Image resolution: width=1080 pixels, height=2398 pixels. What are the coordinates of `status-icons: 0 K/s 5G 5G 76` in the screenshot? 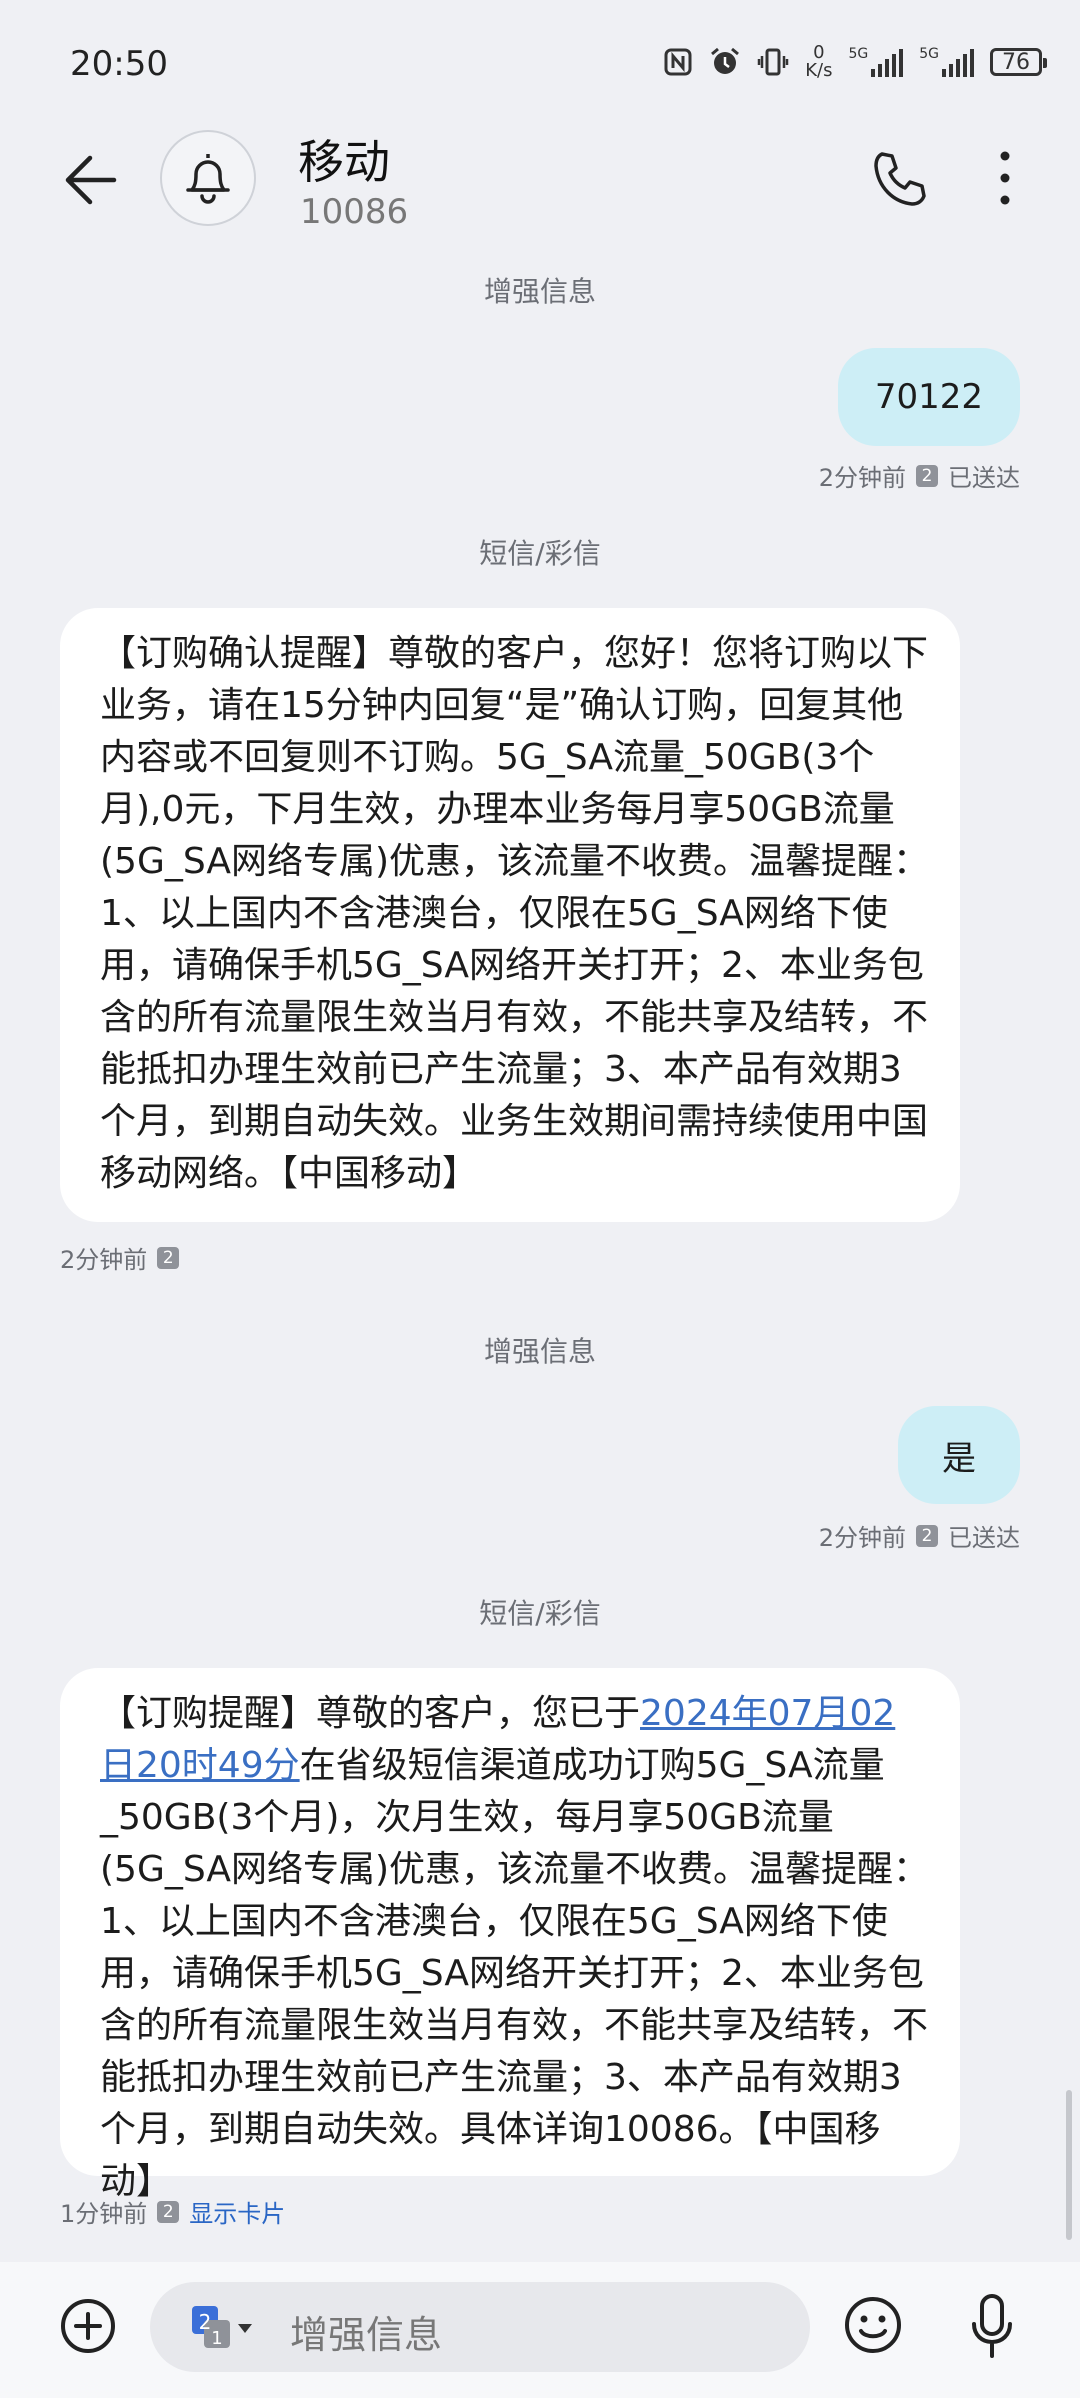 It's located at (855, 61).